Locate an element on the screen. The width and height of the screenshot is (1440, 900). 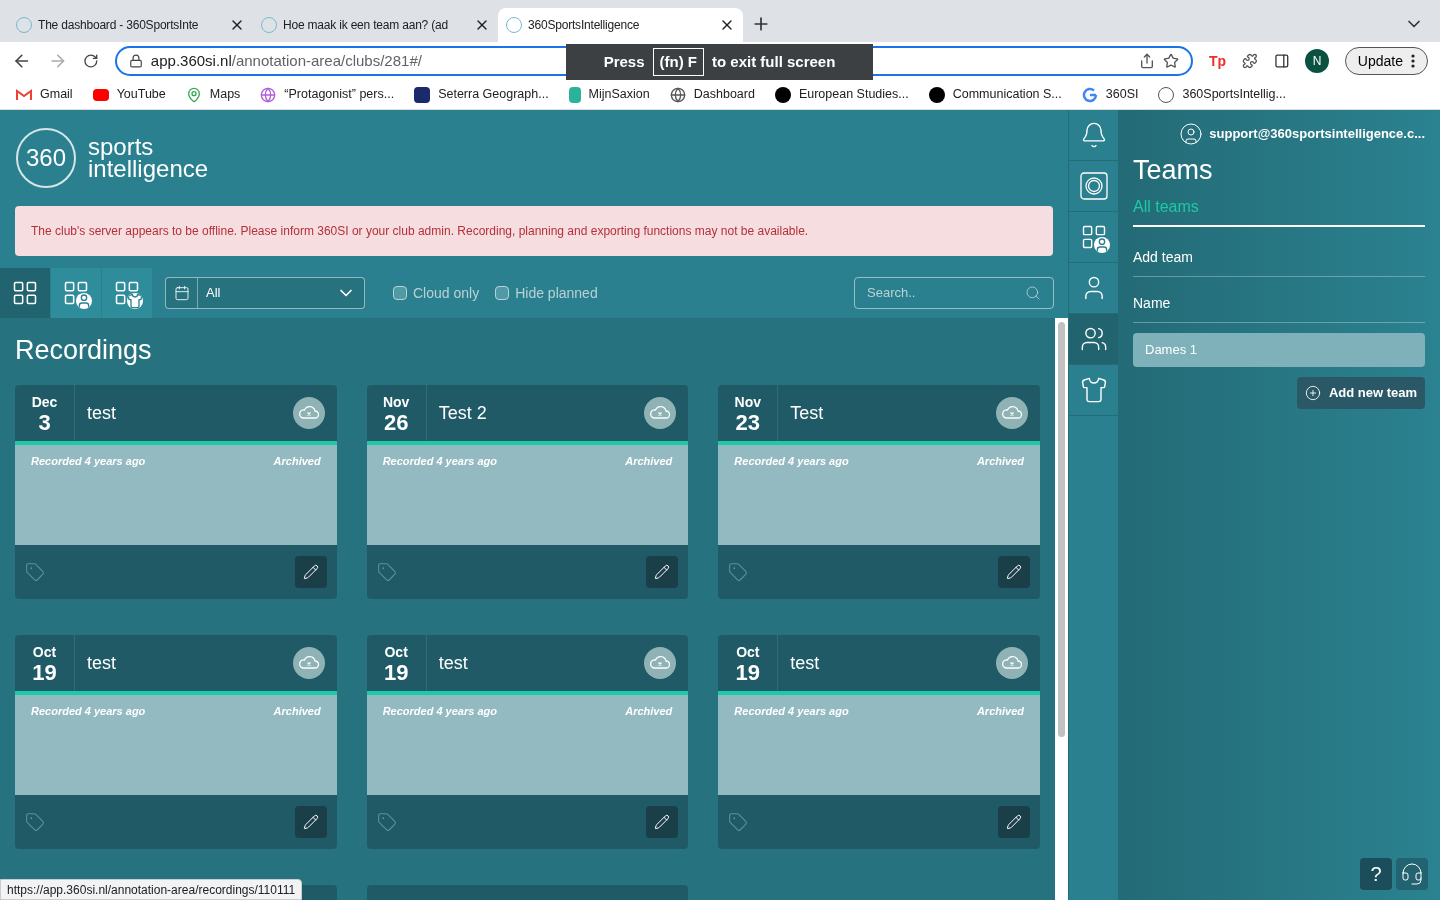
checkbox-label: Cloud only is located at coordinates (446, 293).